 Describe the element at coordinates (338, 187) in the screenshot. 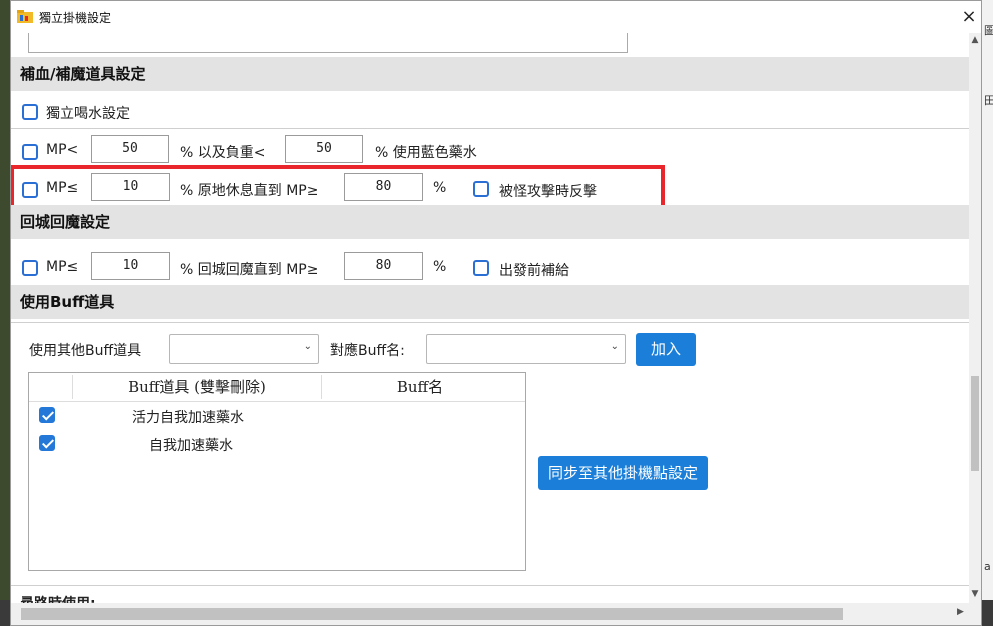

I see `highlight-box` at that location.